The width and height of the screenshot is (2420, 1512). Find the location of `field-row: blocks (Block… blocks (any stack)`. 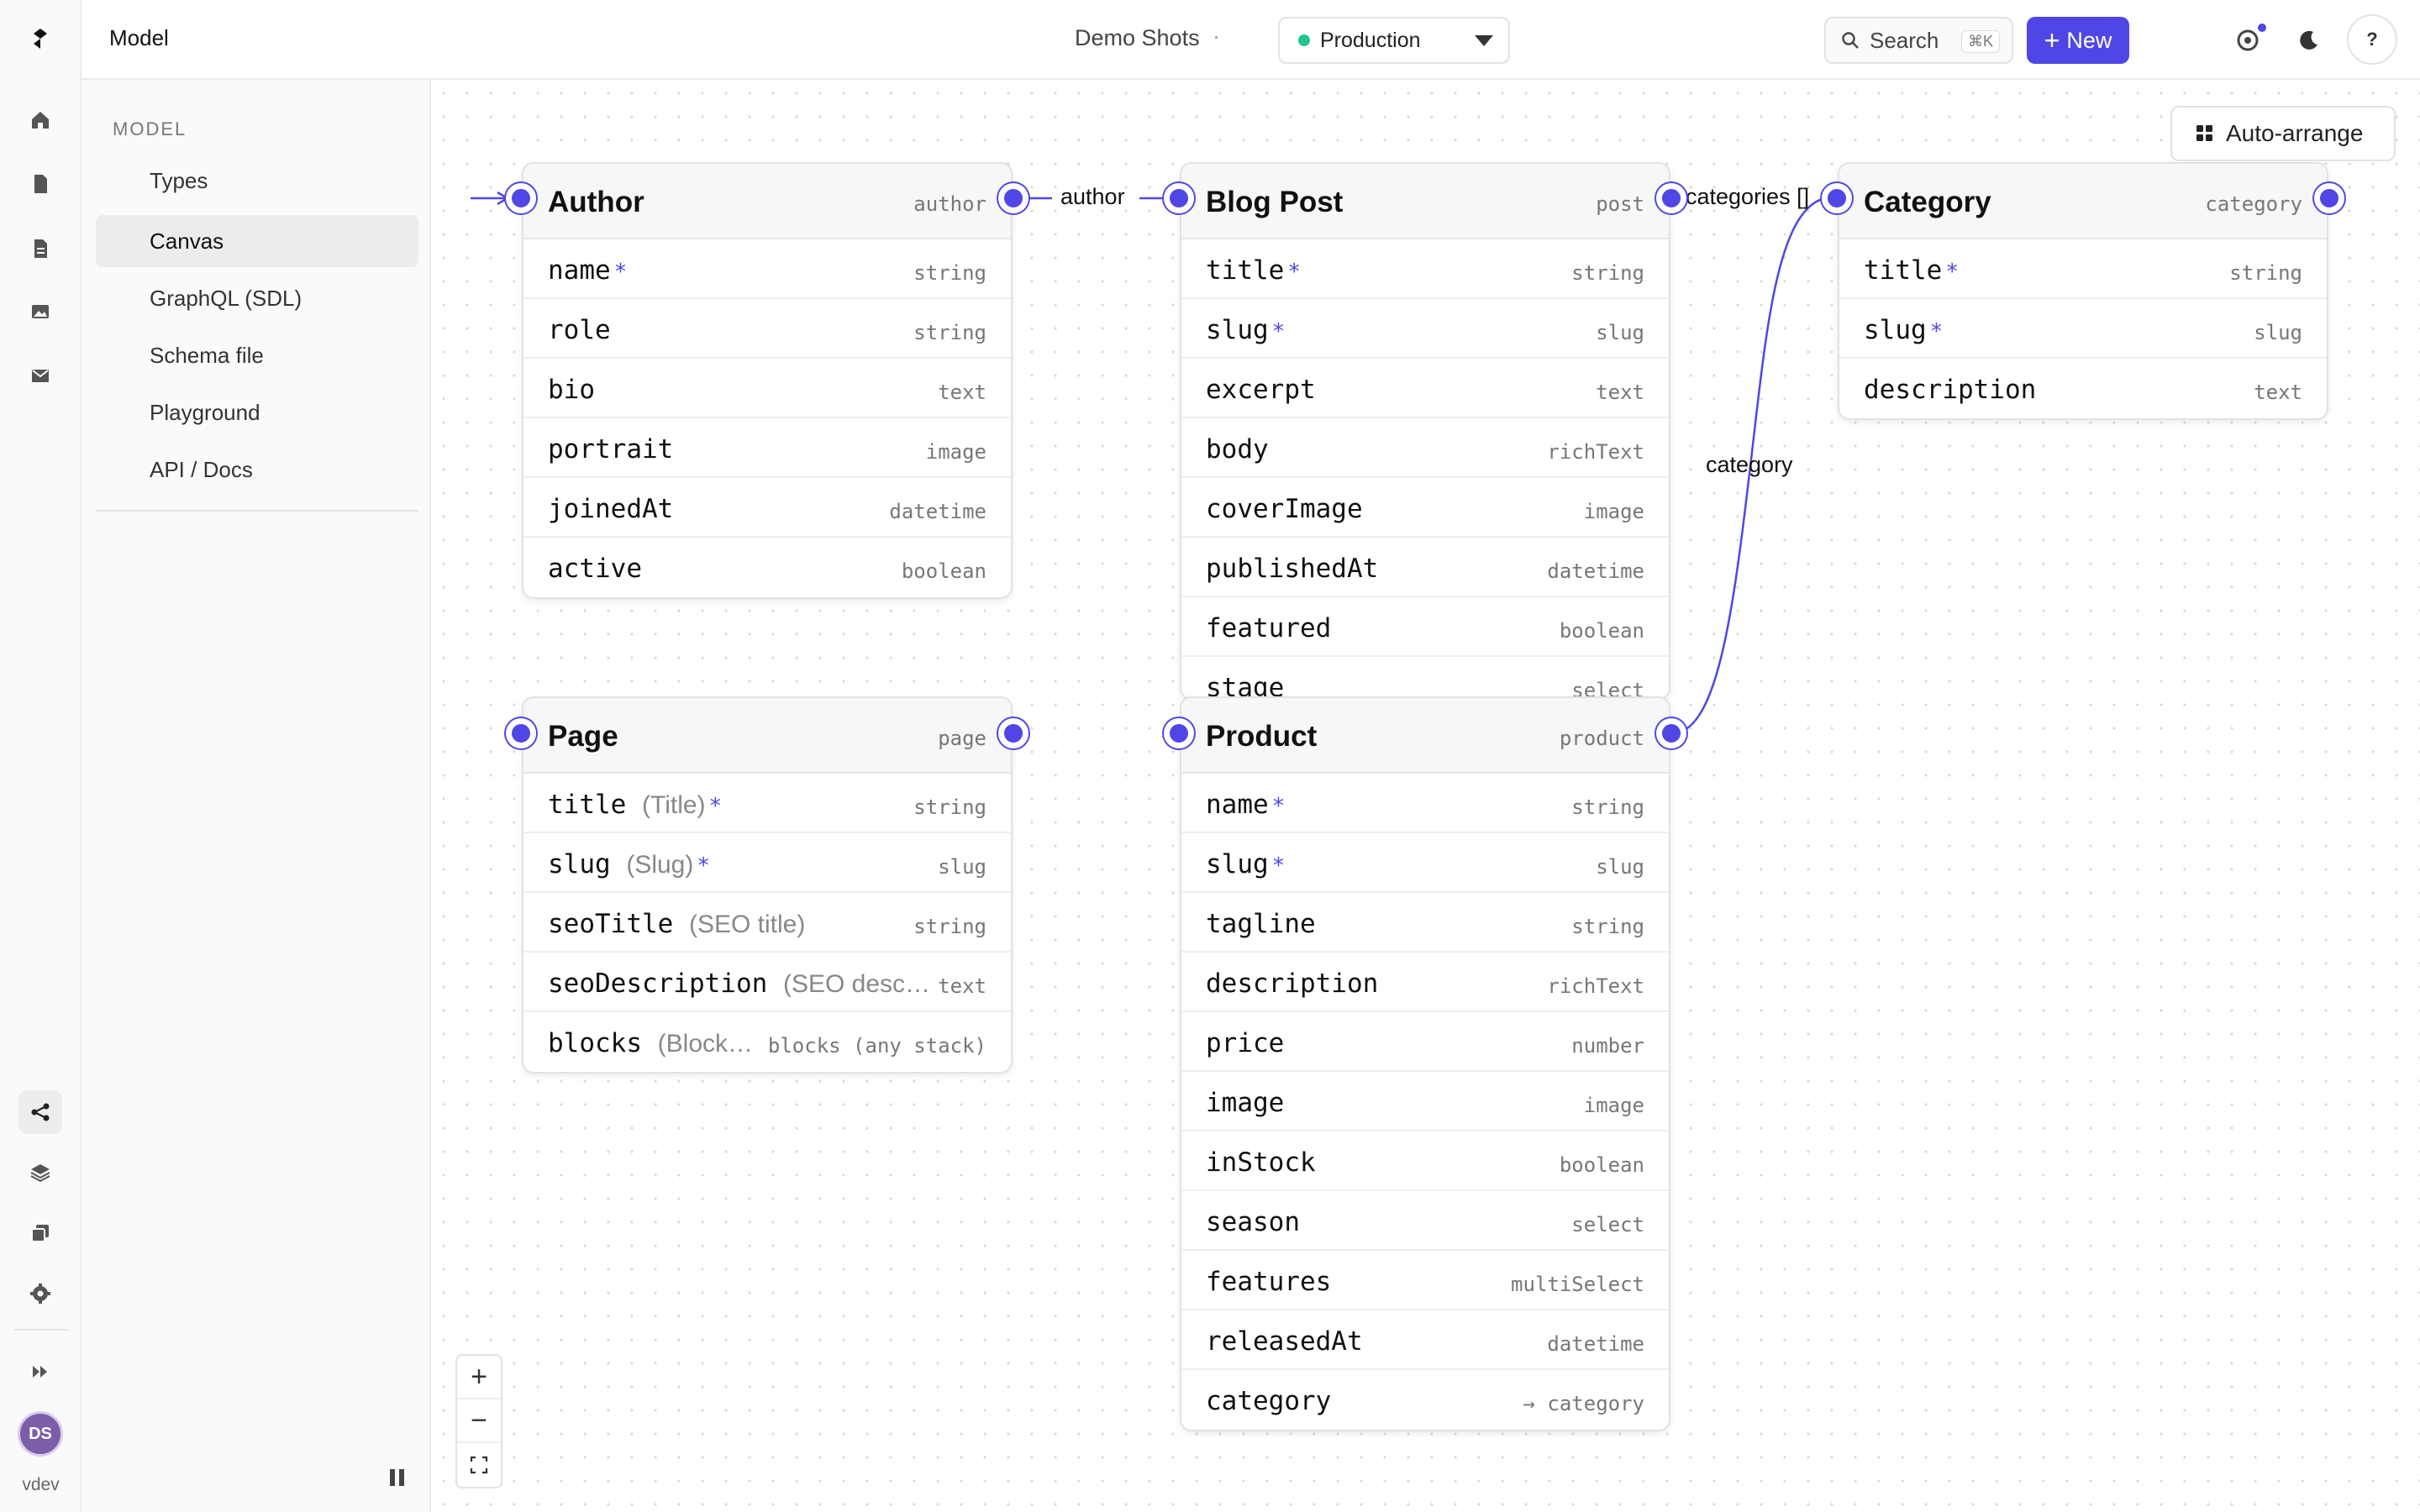

field-row: blocks (Block… blocks (any stack) is located at coordinates (767, 1042).